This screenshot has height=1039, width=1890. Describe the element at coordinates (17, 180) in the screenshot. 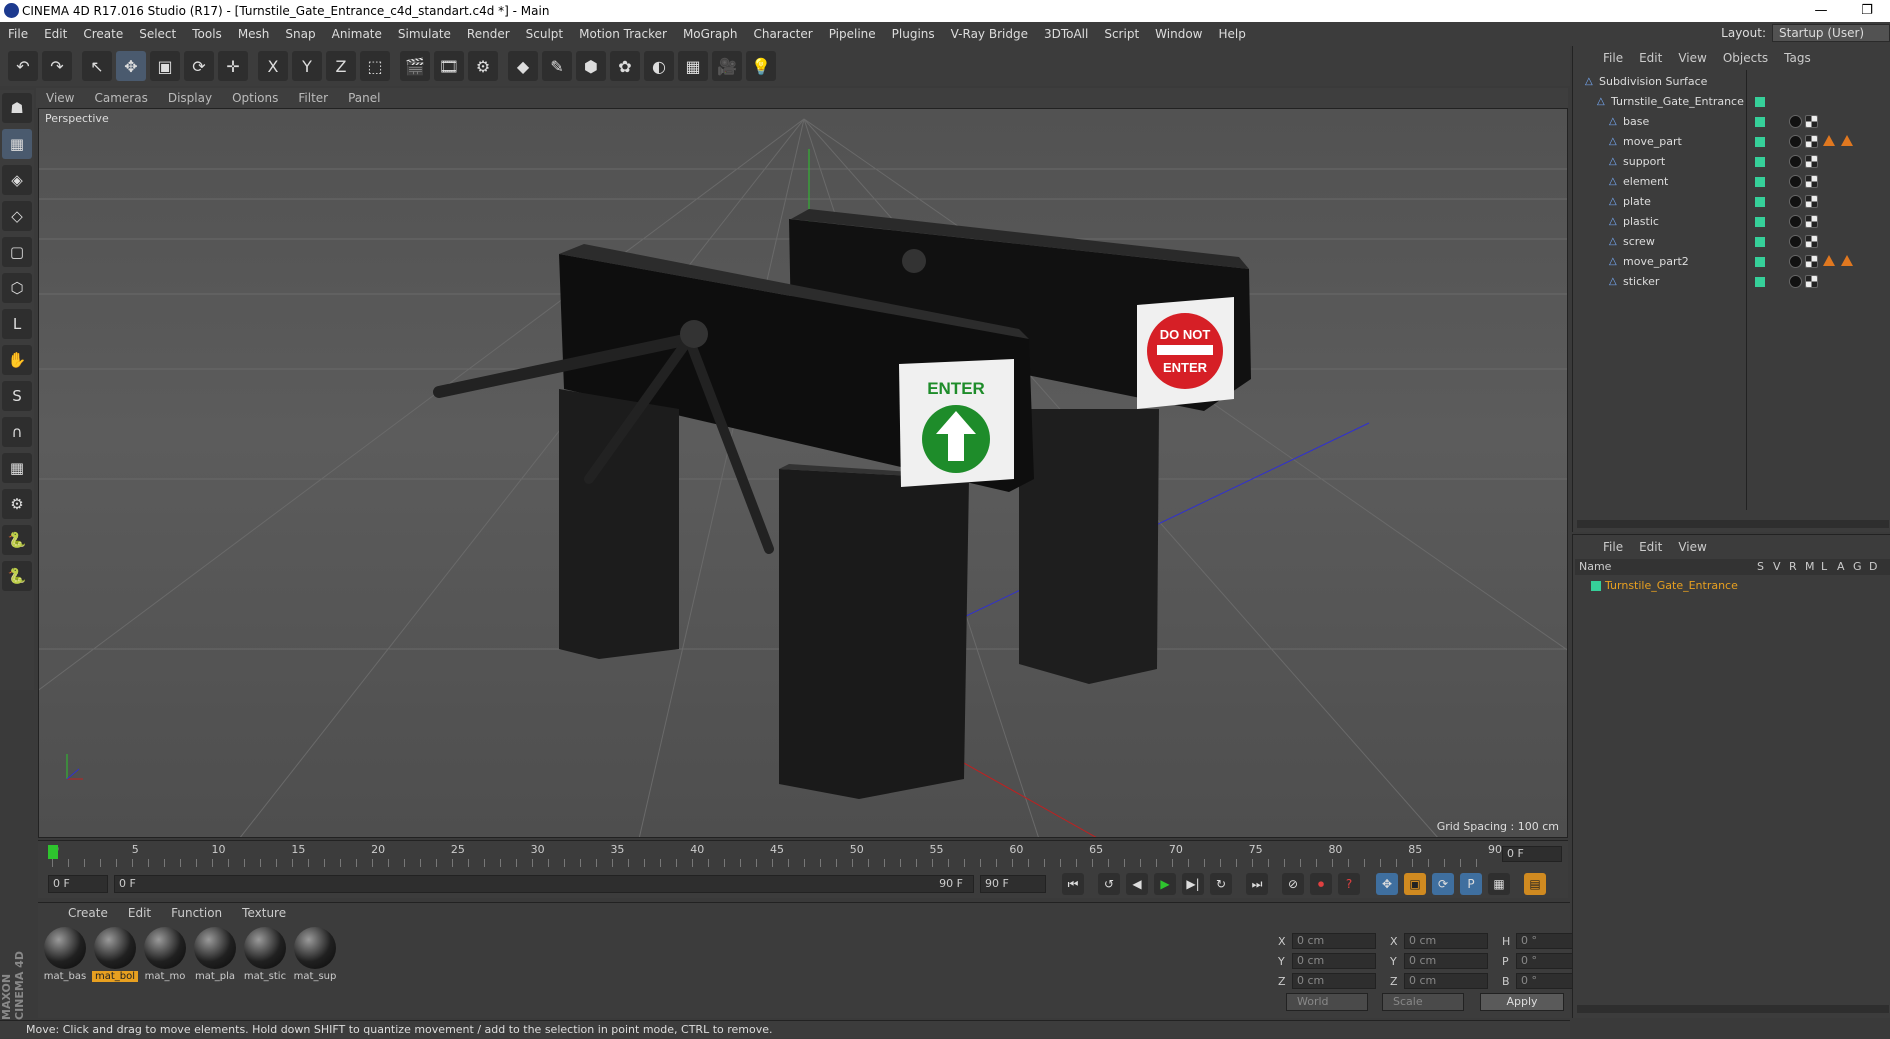

I see `left-tool-2-icon: ◈` at that location.